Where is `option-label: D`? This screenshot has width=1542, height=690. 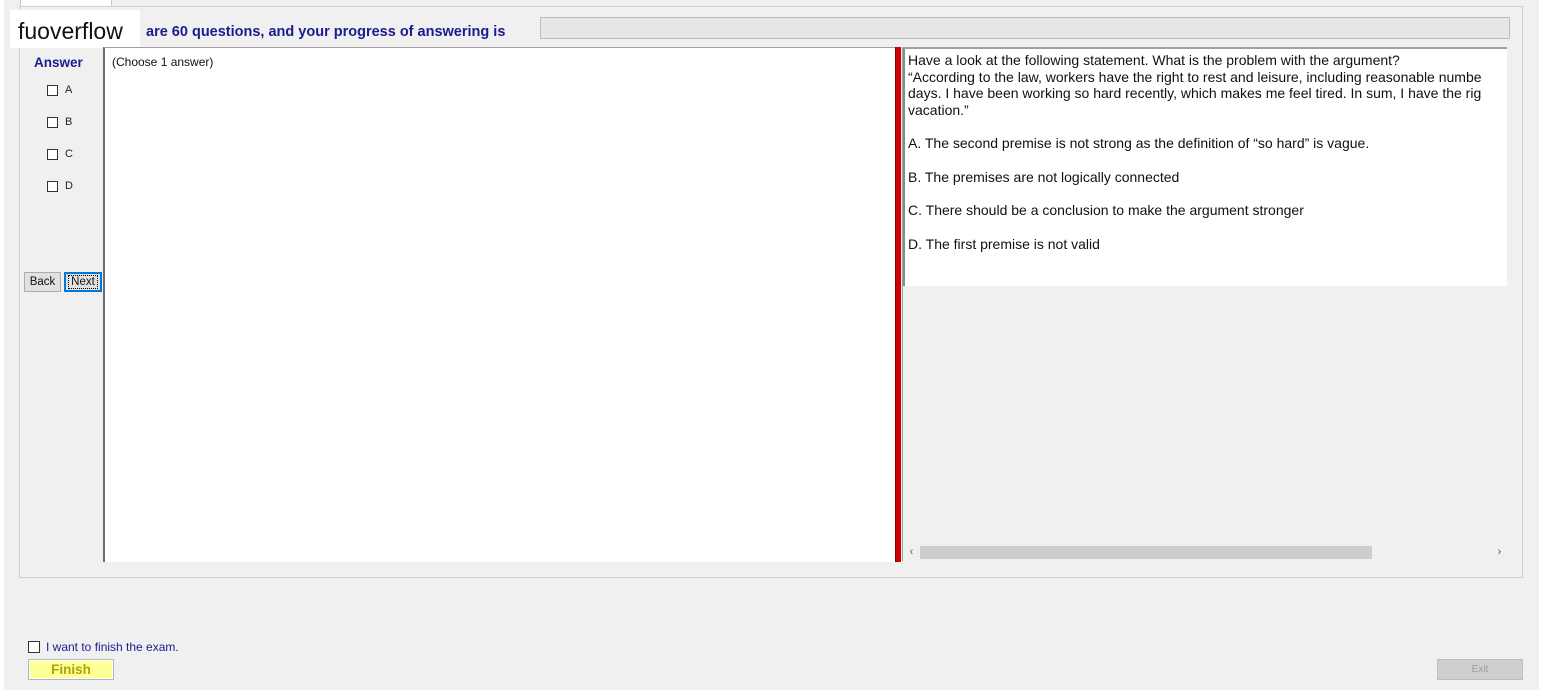
option-label: D is located at coordinates (69, 186).